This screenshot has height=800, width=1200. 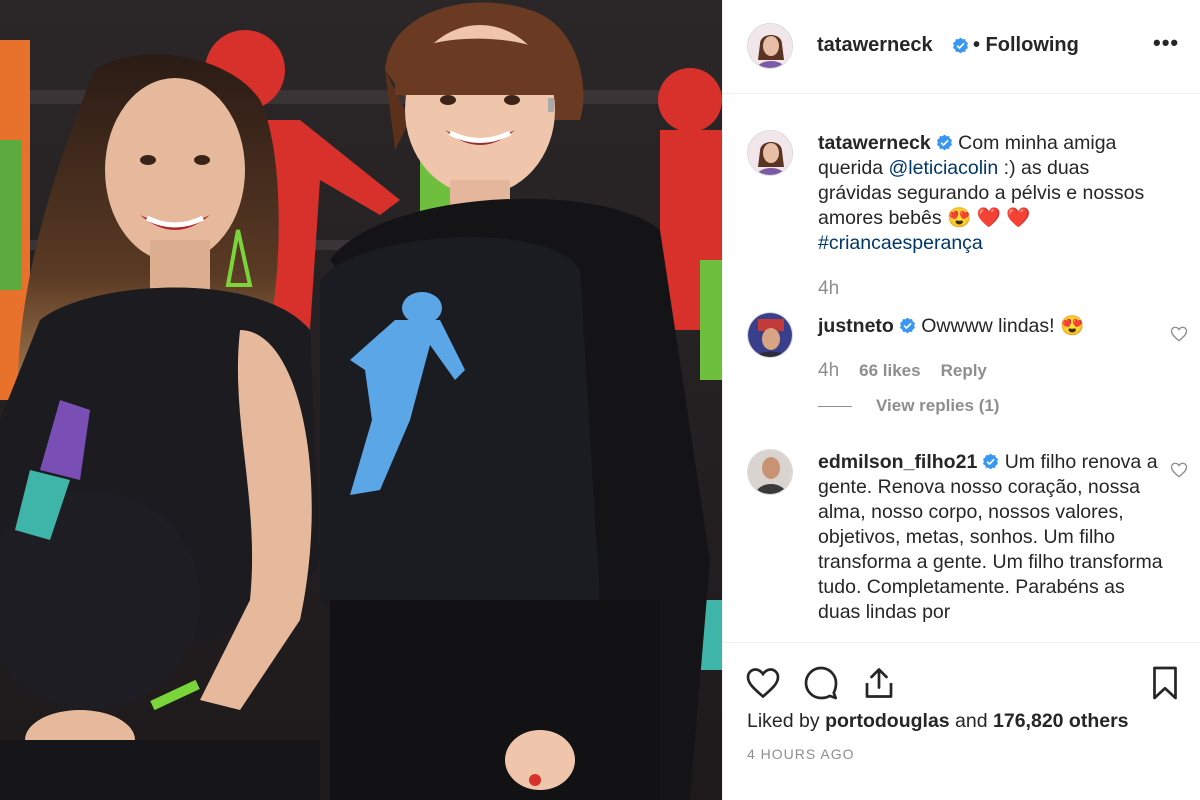 What do you see at coordinates (786, 721) in the screenshot?
I see `liked-by-prefix: Liked by` at bounding box center [786, 721].